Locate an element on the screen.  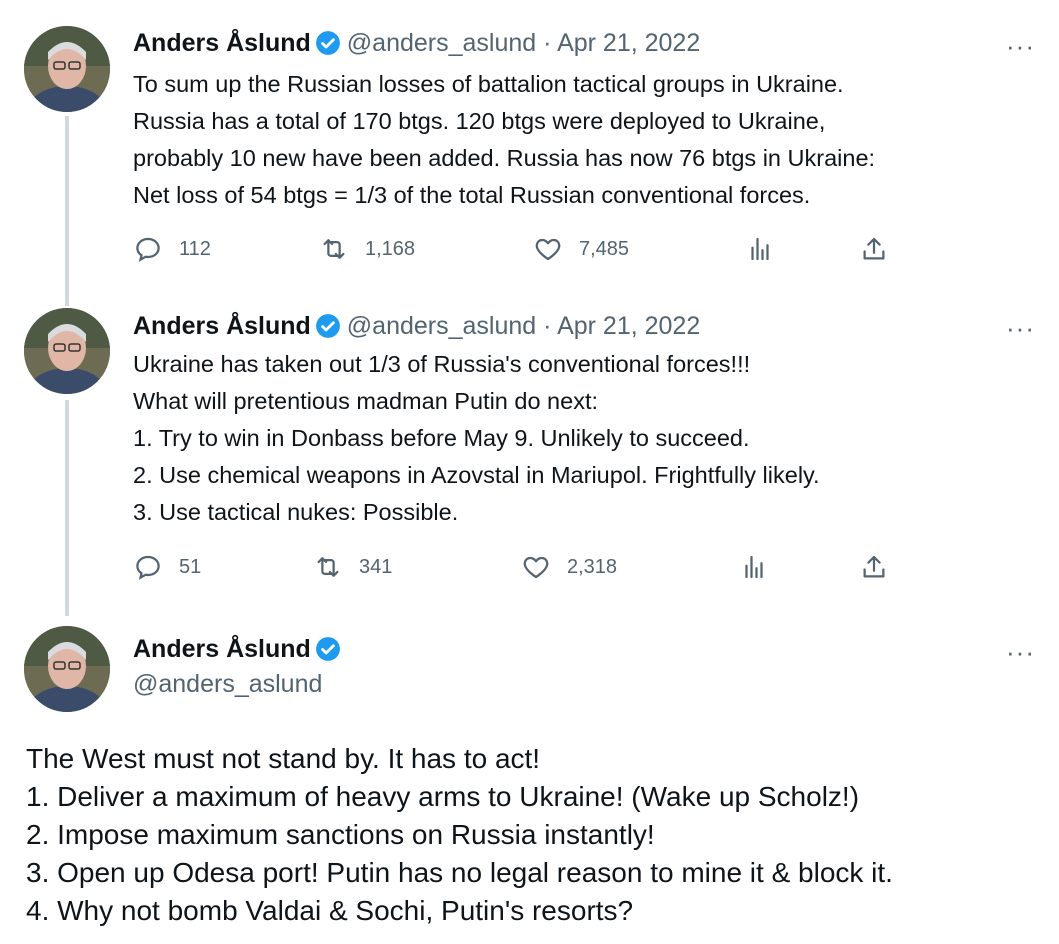
verified-badge-icon is located at coordinates (327, 649).